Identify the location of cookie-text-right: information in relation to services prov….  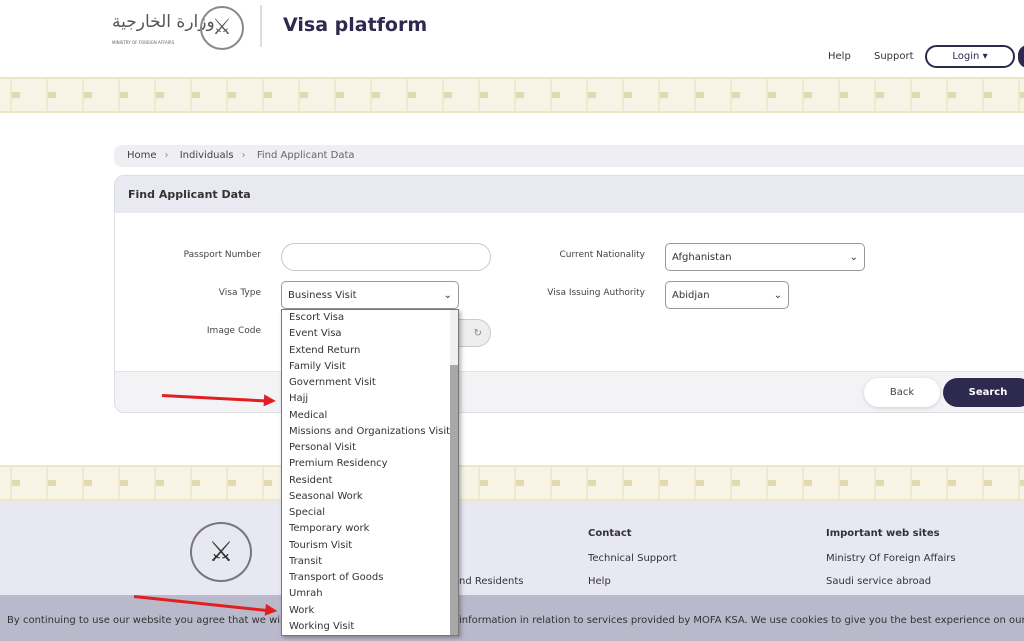
(741, 620).